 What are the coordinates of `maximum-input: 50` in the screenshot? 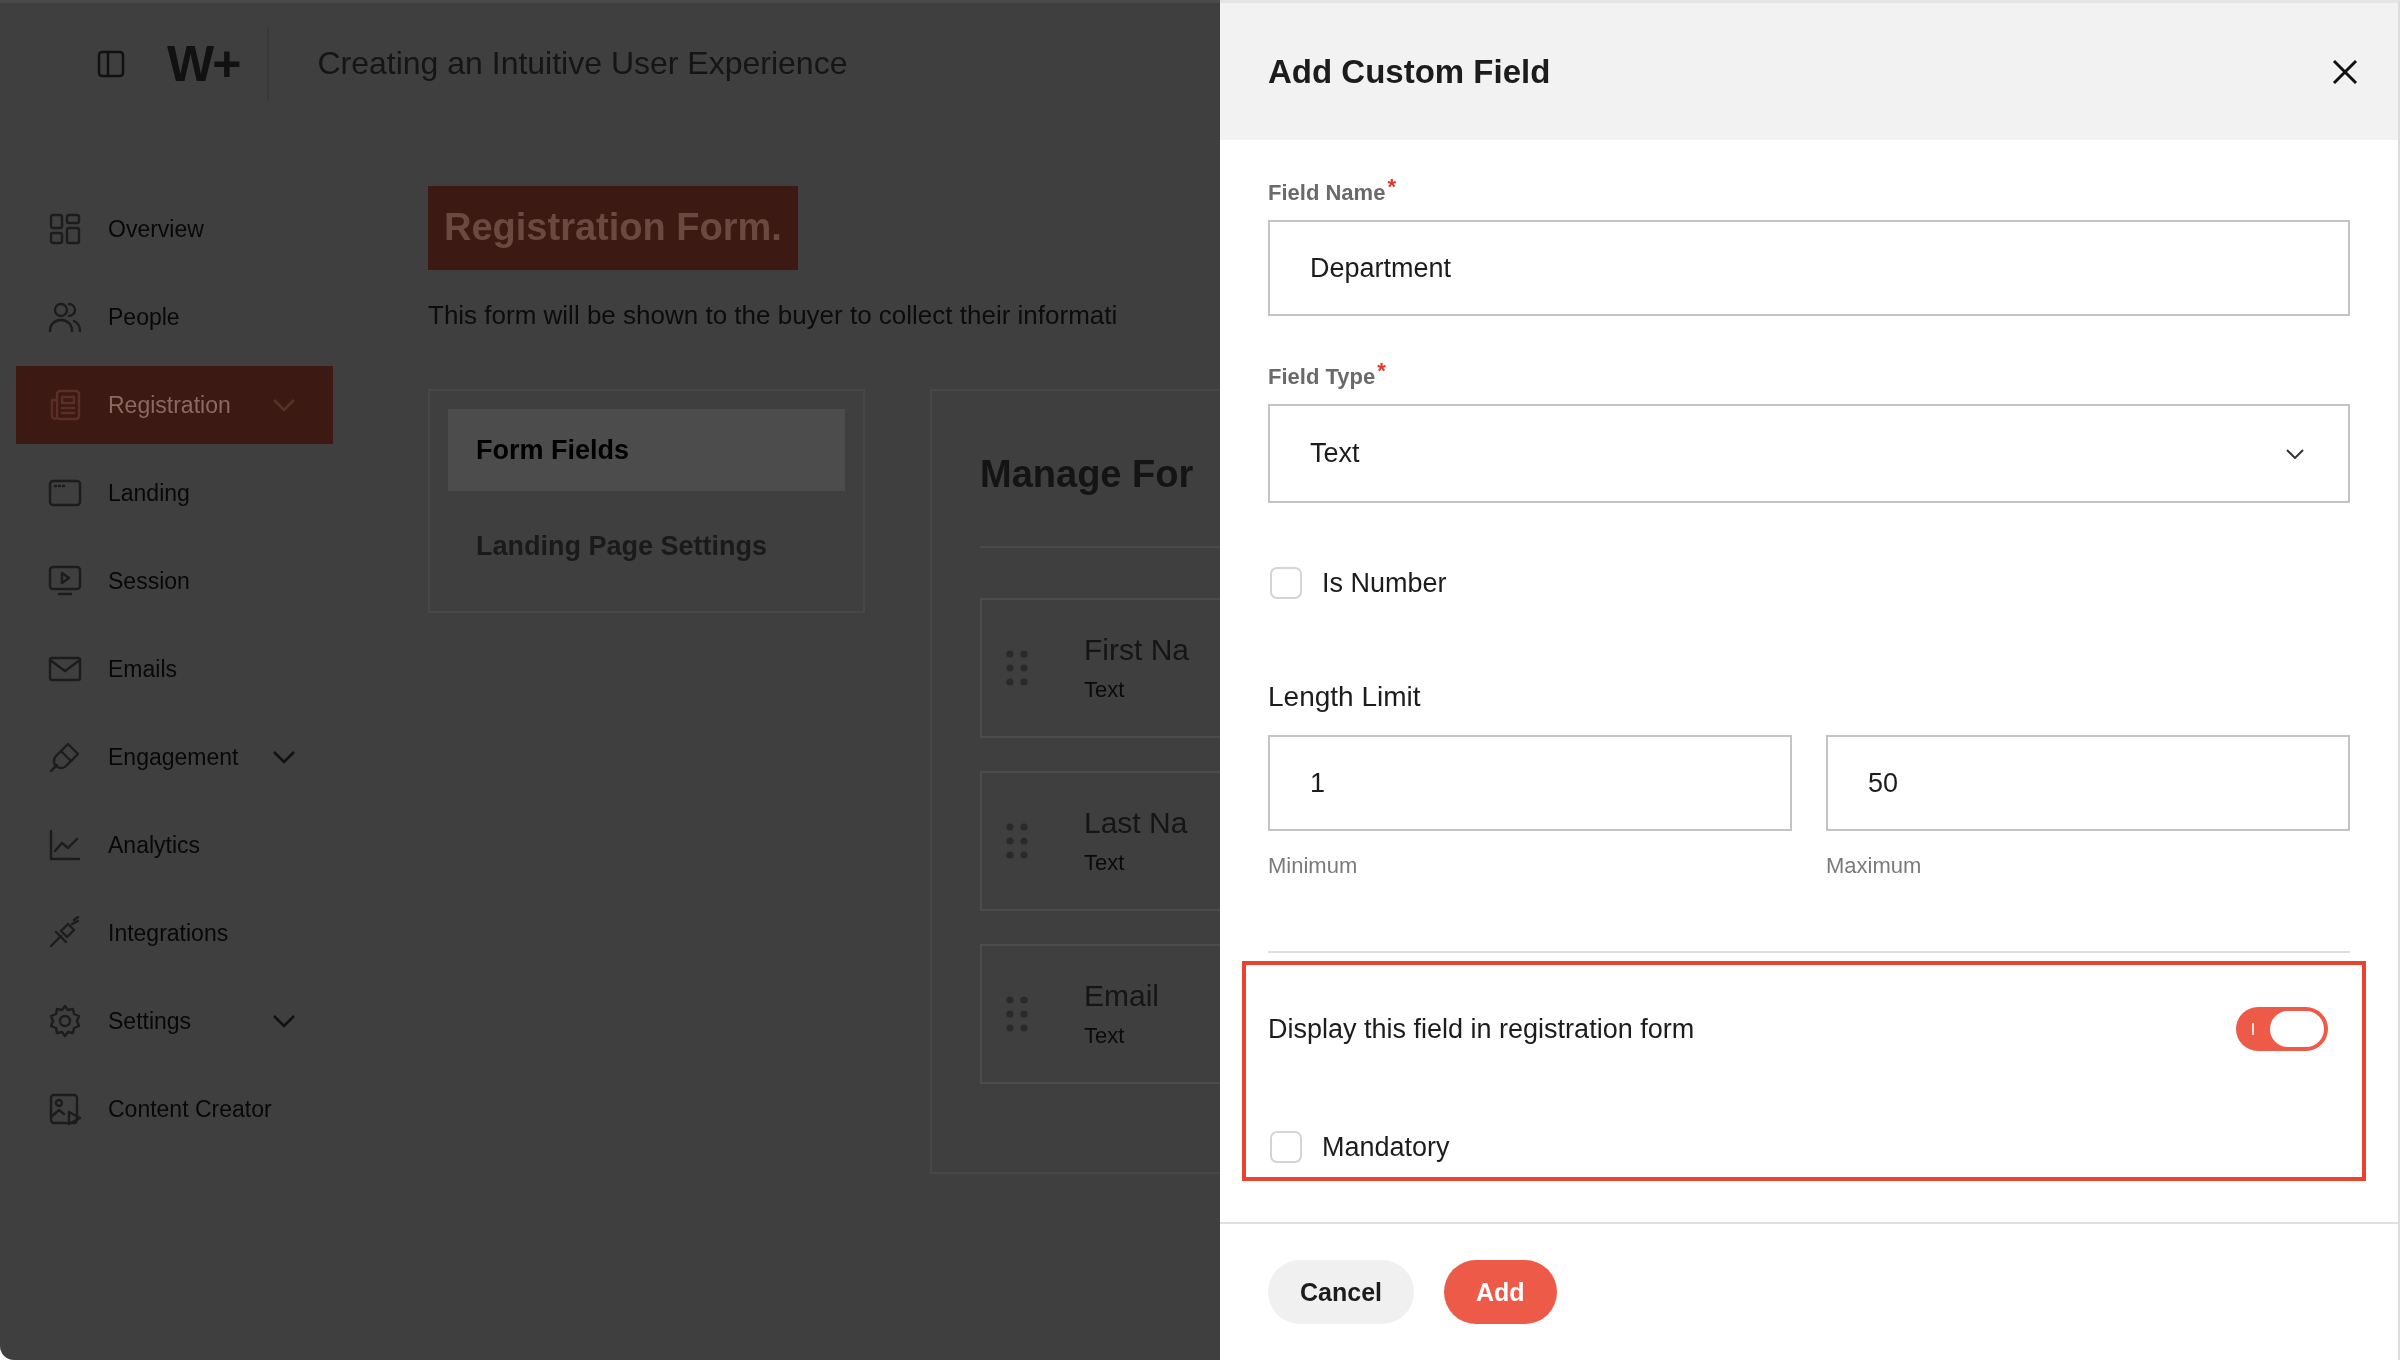 It's located at (2088, 783).